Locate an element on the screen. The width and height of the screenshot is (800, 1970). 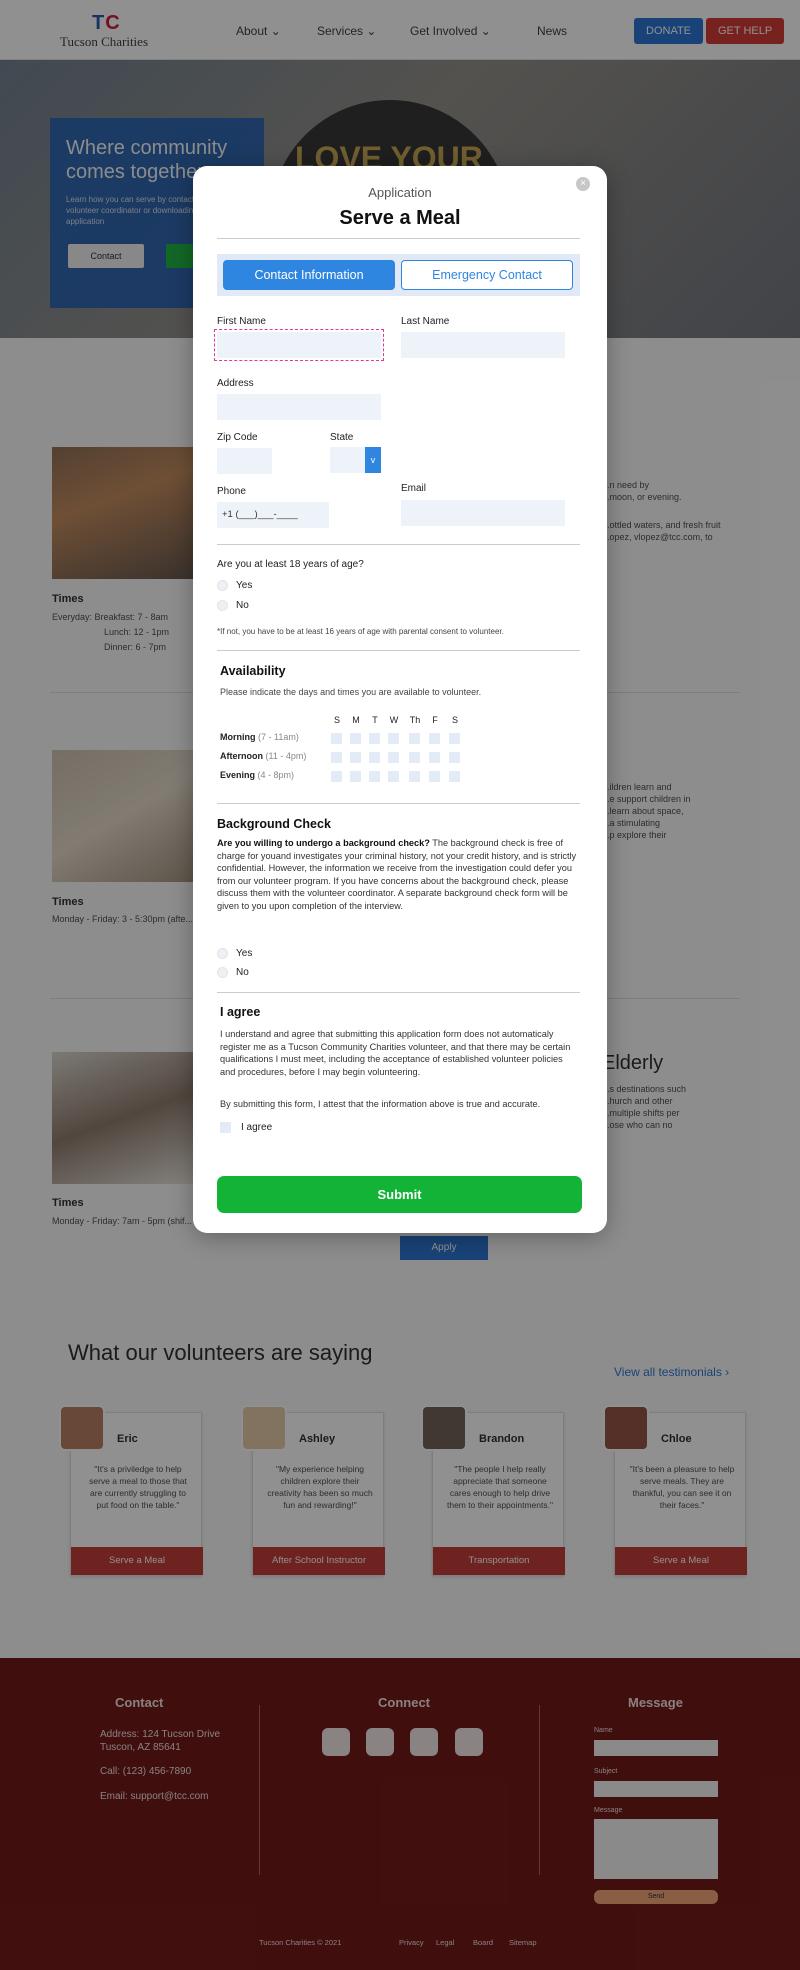
slot-time: (4 - 8pm) is located at coordinates (276, 775).